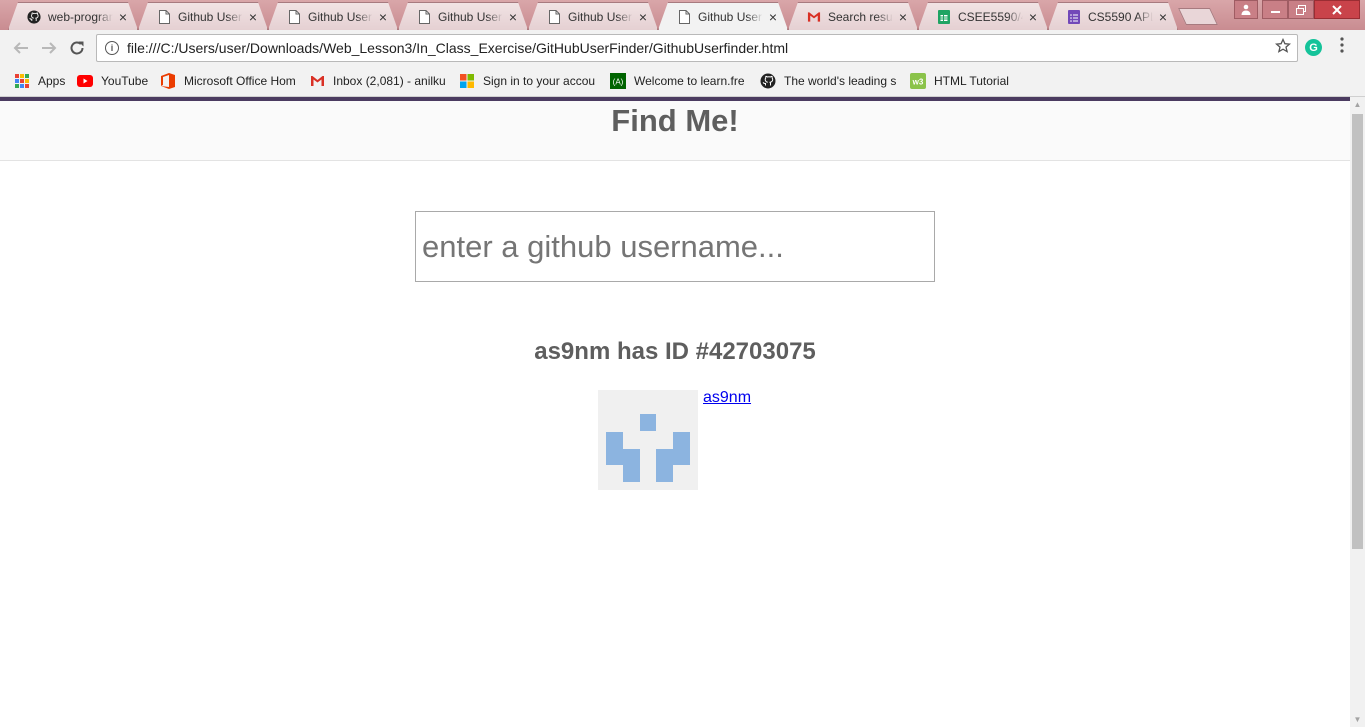 This screenshot has height=727, width=1365. I want to click on restore-icon, so click(1301, 9).